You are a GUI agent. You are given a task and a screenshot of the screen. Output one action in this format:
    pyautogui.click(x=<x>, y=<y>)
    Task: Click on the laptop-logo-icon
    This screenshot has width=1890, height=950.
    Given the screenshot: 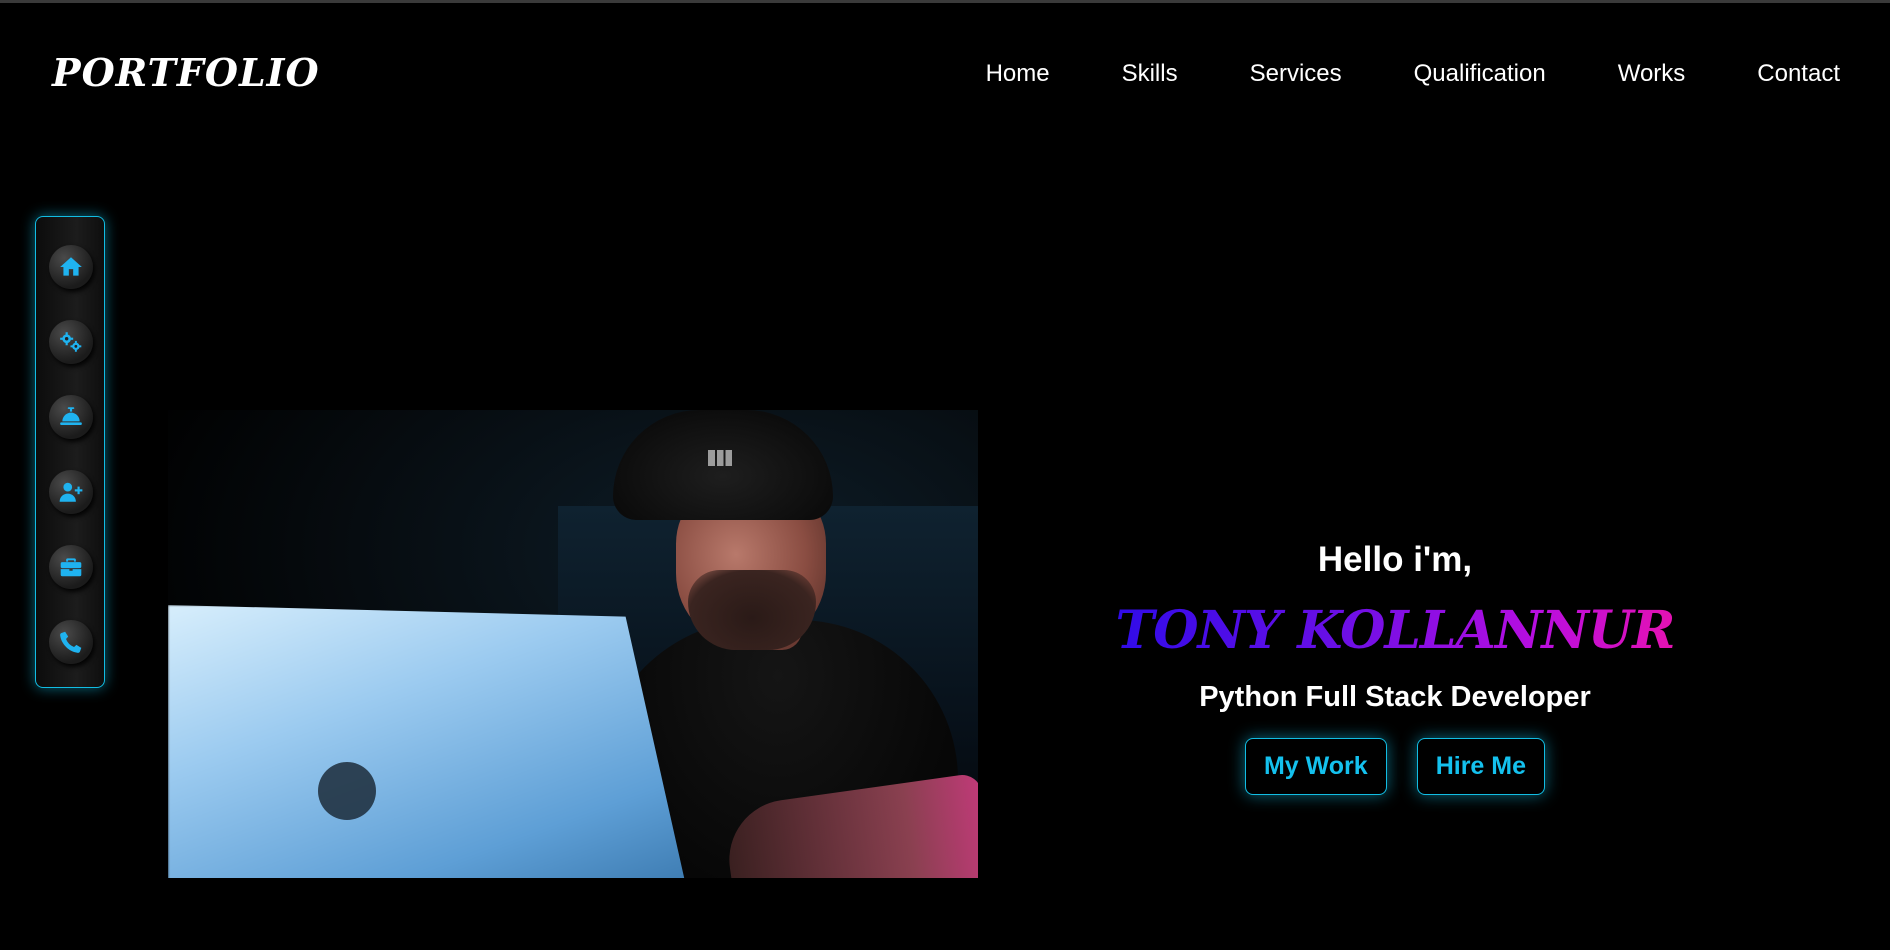 What is the action you would take?
    pyautogui.click(x=347, y=791)
    